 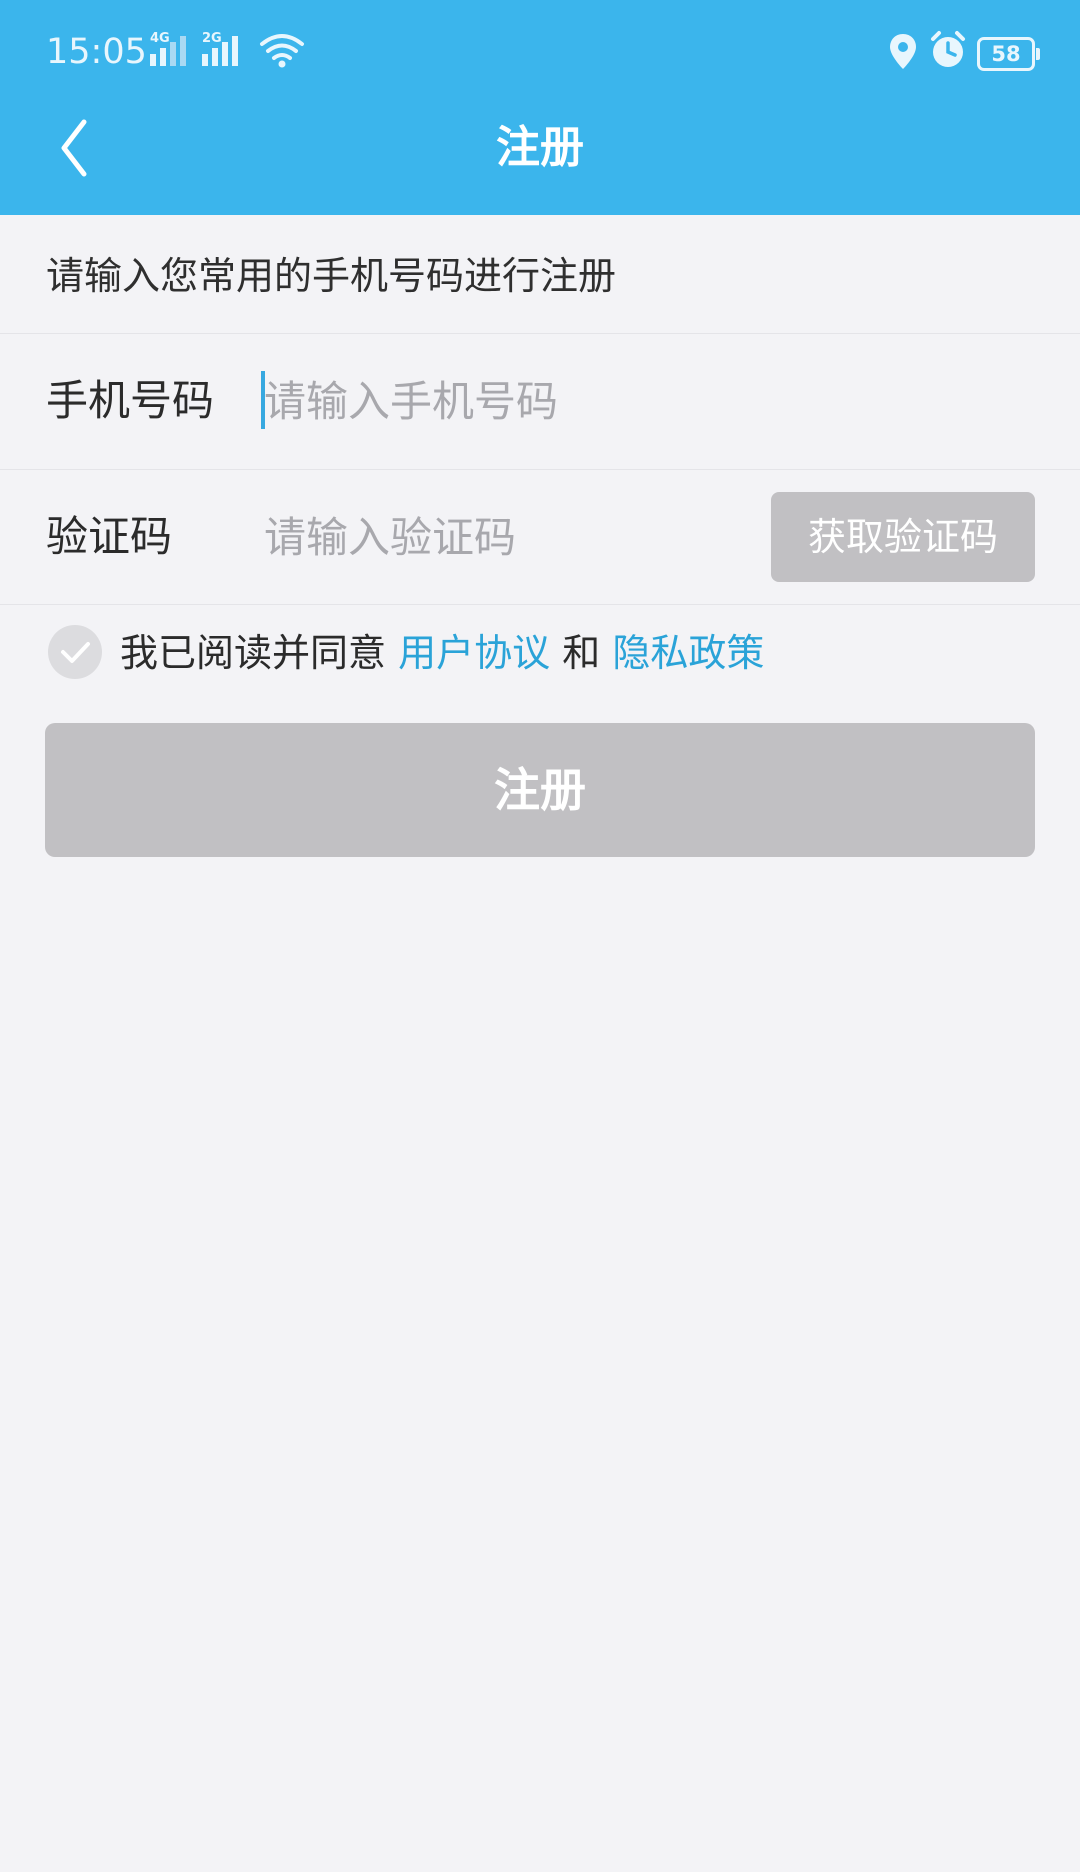 What do you see at coordinates (109, 536) in the screenshot?
I see `code-label: 验证码` at bounding box center [109, 536].